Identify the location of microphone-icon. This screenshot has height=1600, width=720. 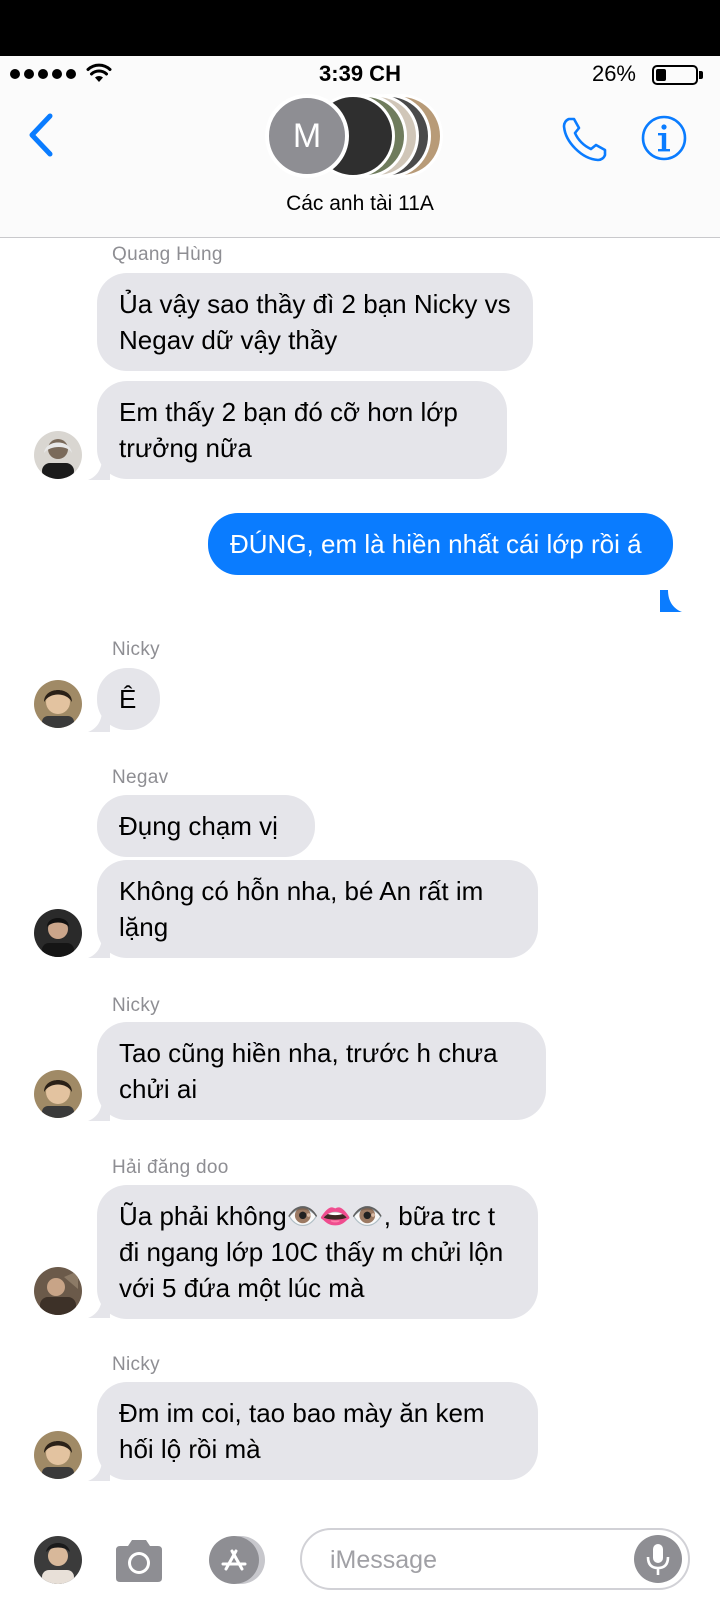
(658, 1559).